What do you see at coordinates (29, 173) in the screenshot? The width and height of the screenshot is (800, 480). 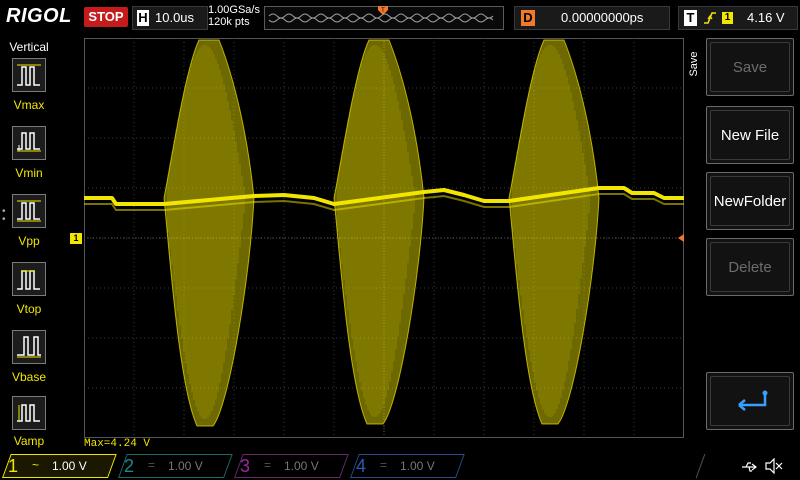 I see `measure-vmin-label: Vmin` at bounding box center [29, 173].